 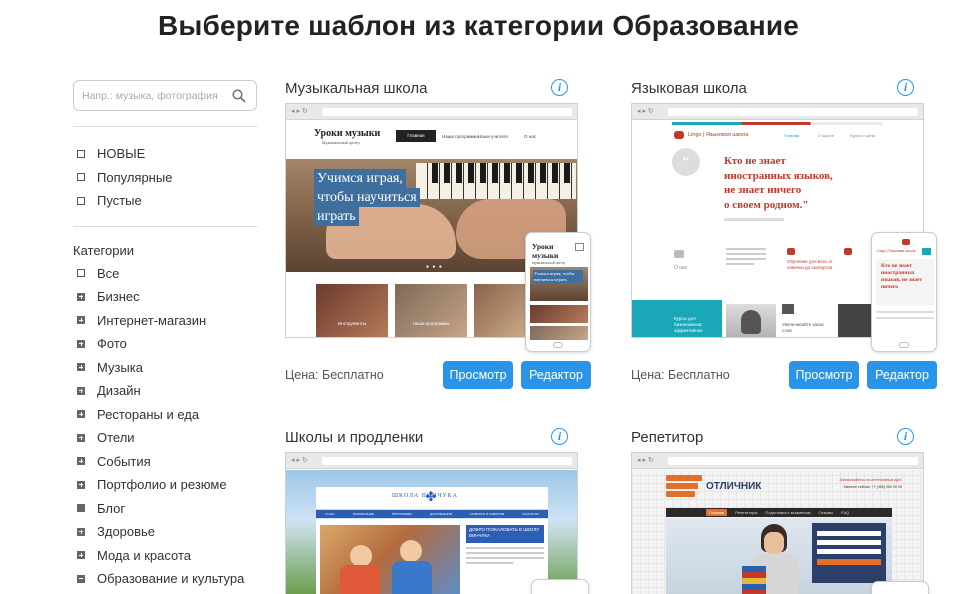 I want to click on category-item-restaurants: Рестораны и еда, so click(x=165, y=415).